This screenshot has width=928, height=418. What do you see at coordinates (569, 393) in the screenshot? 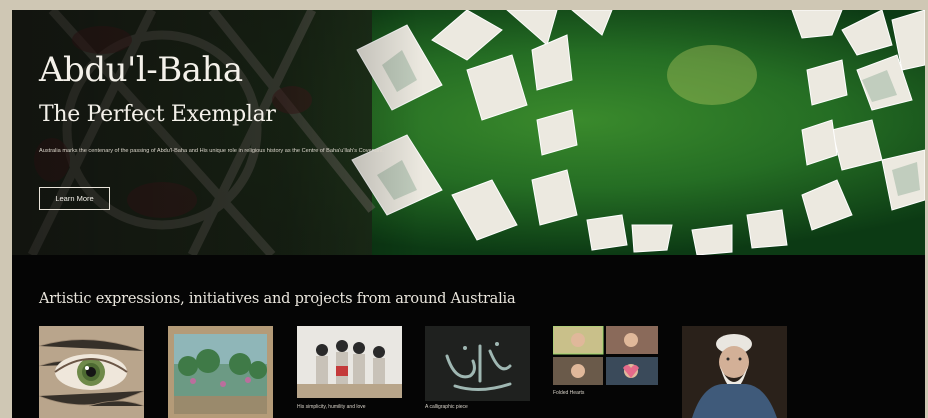
I see `project-card-caption: Folded Hearts` at bounding box center [569, 393].